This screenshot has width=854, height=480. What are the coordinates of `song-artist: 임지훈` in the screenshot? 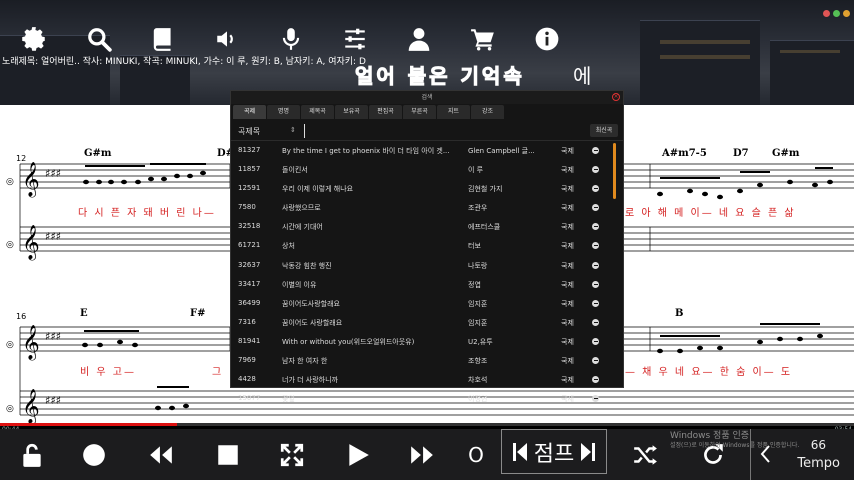 It's located at (478, 303).